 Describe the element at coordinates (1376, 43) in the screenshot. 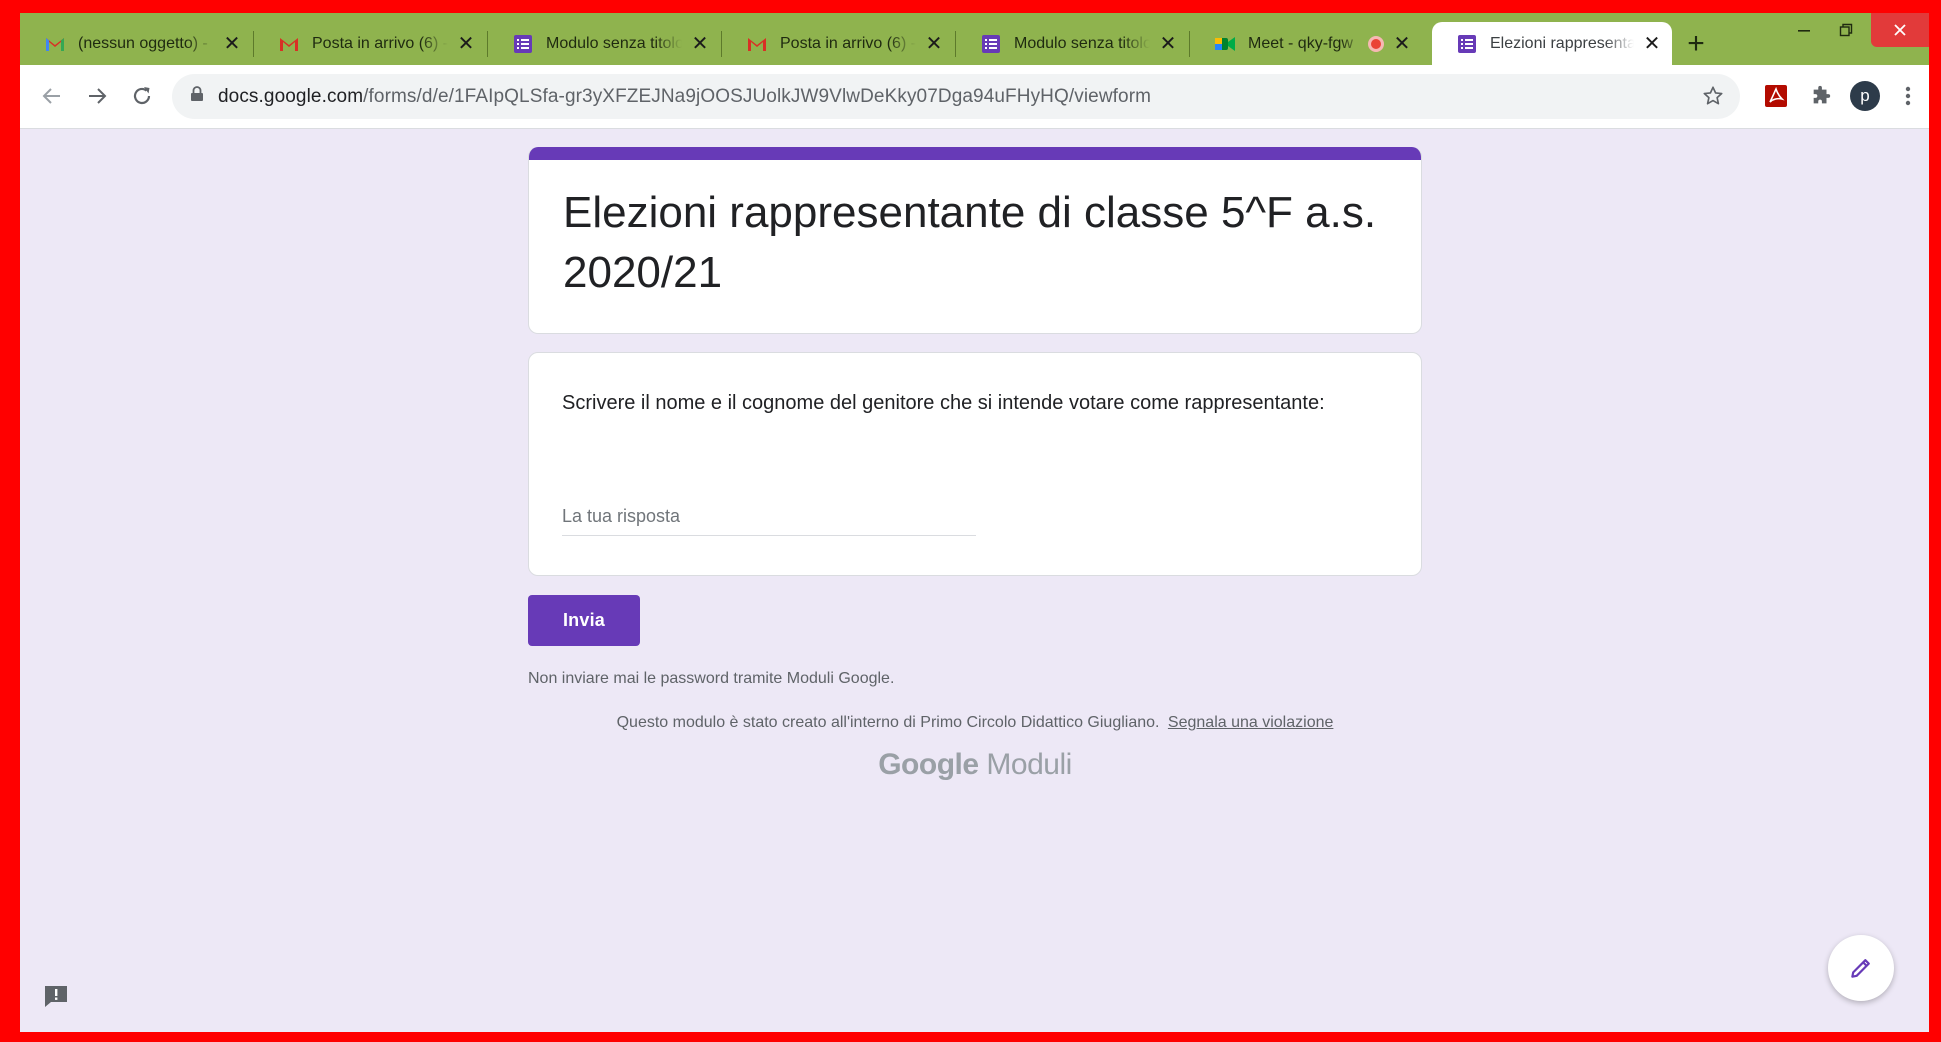

I see `recording-indicator-icon` at that location.